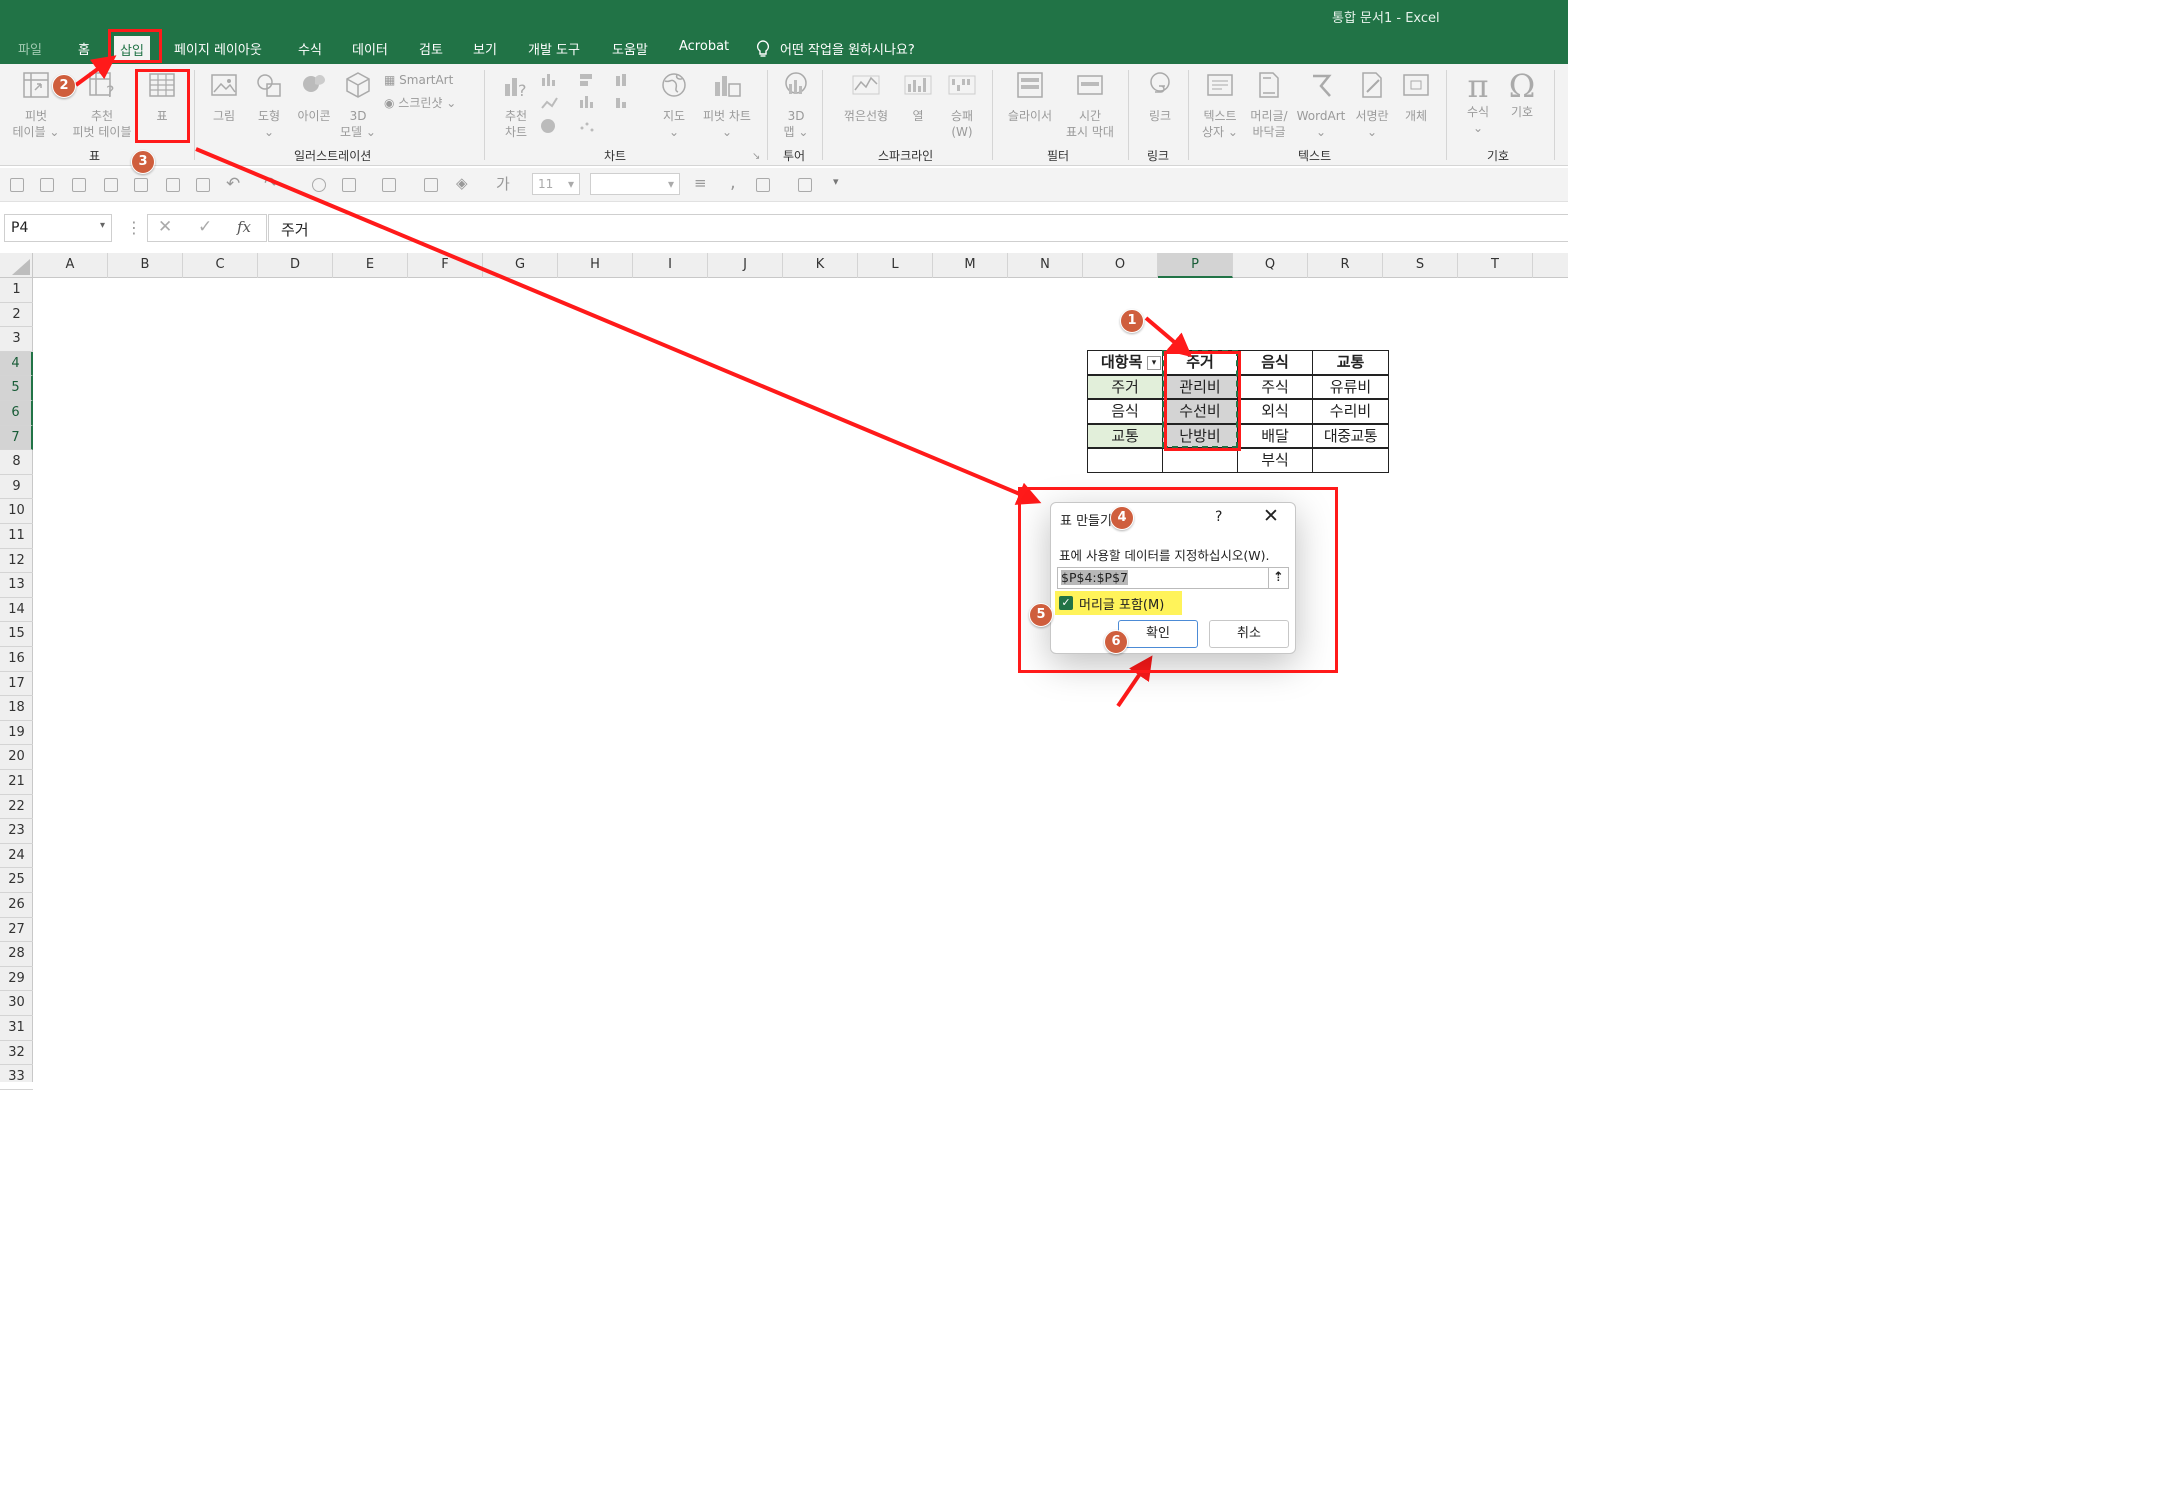 The width and height of the screenshot is (2167, 1496). I want to click on step-badge-5: 5, so click(1041, 615).